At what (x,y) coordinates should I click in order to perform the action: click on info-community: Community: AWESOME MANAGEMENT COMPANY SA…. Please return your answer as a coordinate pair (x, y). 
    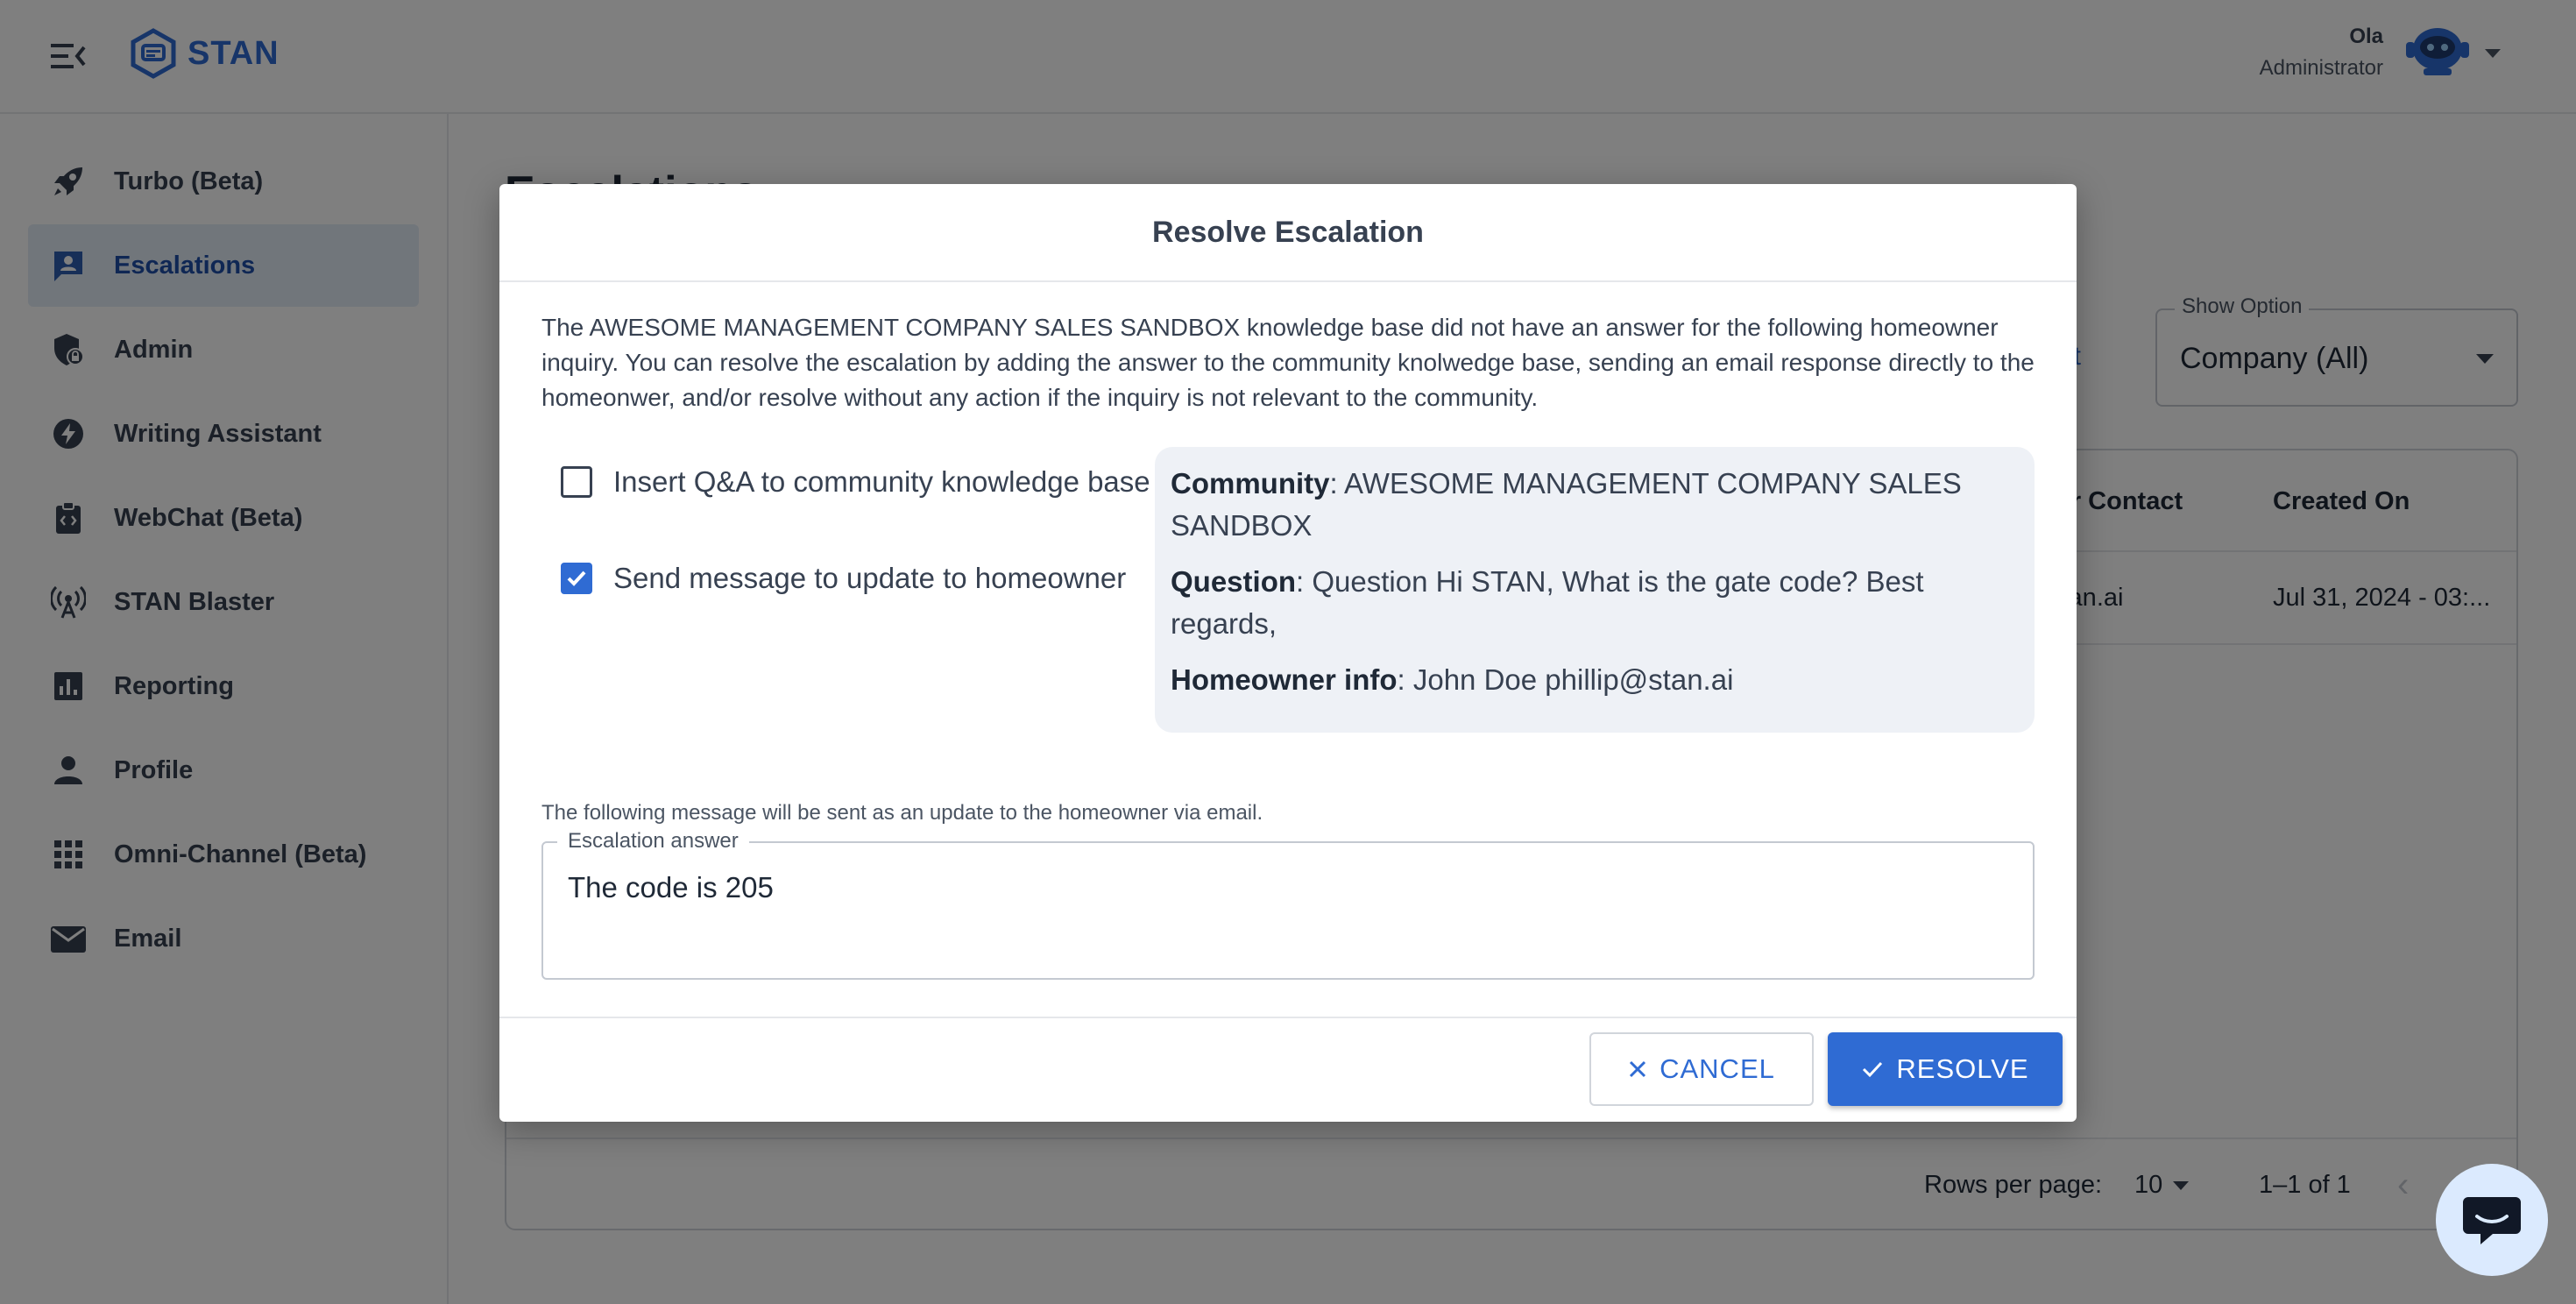
    Looking at the image, I should click on (1595, 505).